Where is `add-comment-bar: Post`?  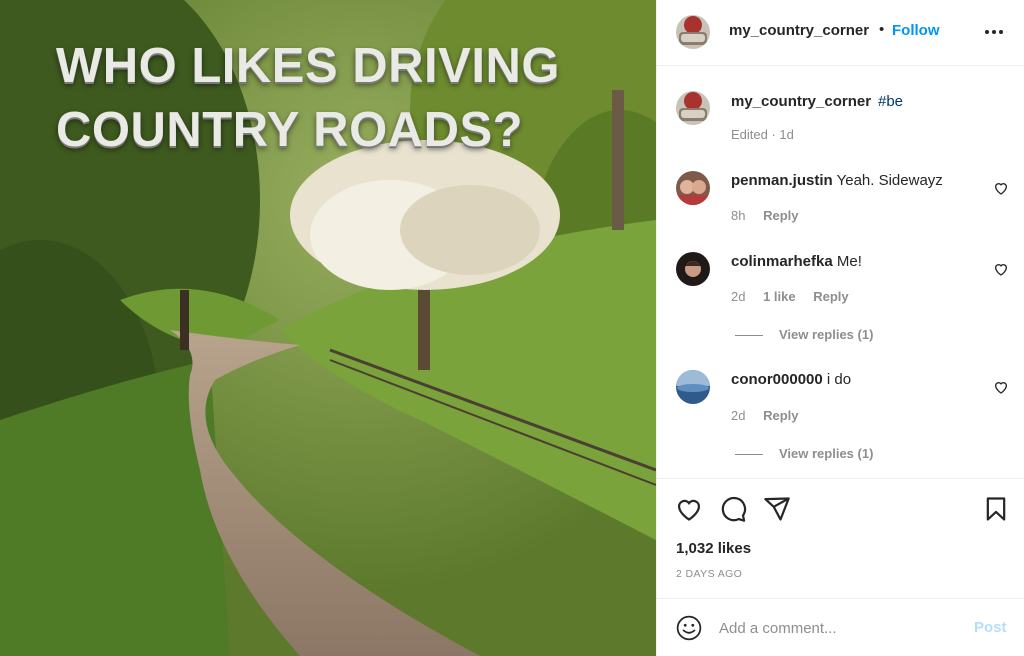
add-comment-bar: Post is located at coordinates (840, 627).